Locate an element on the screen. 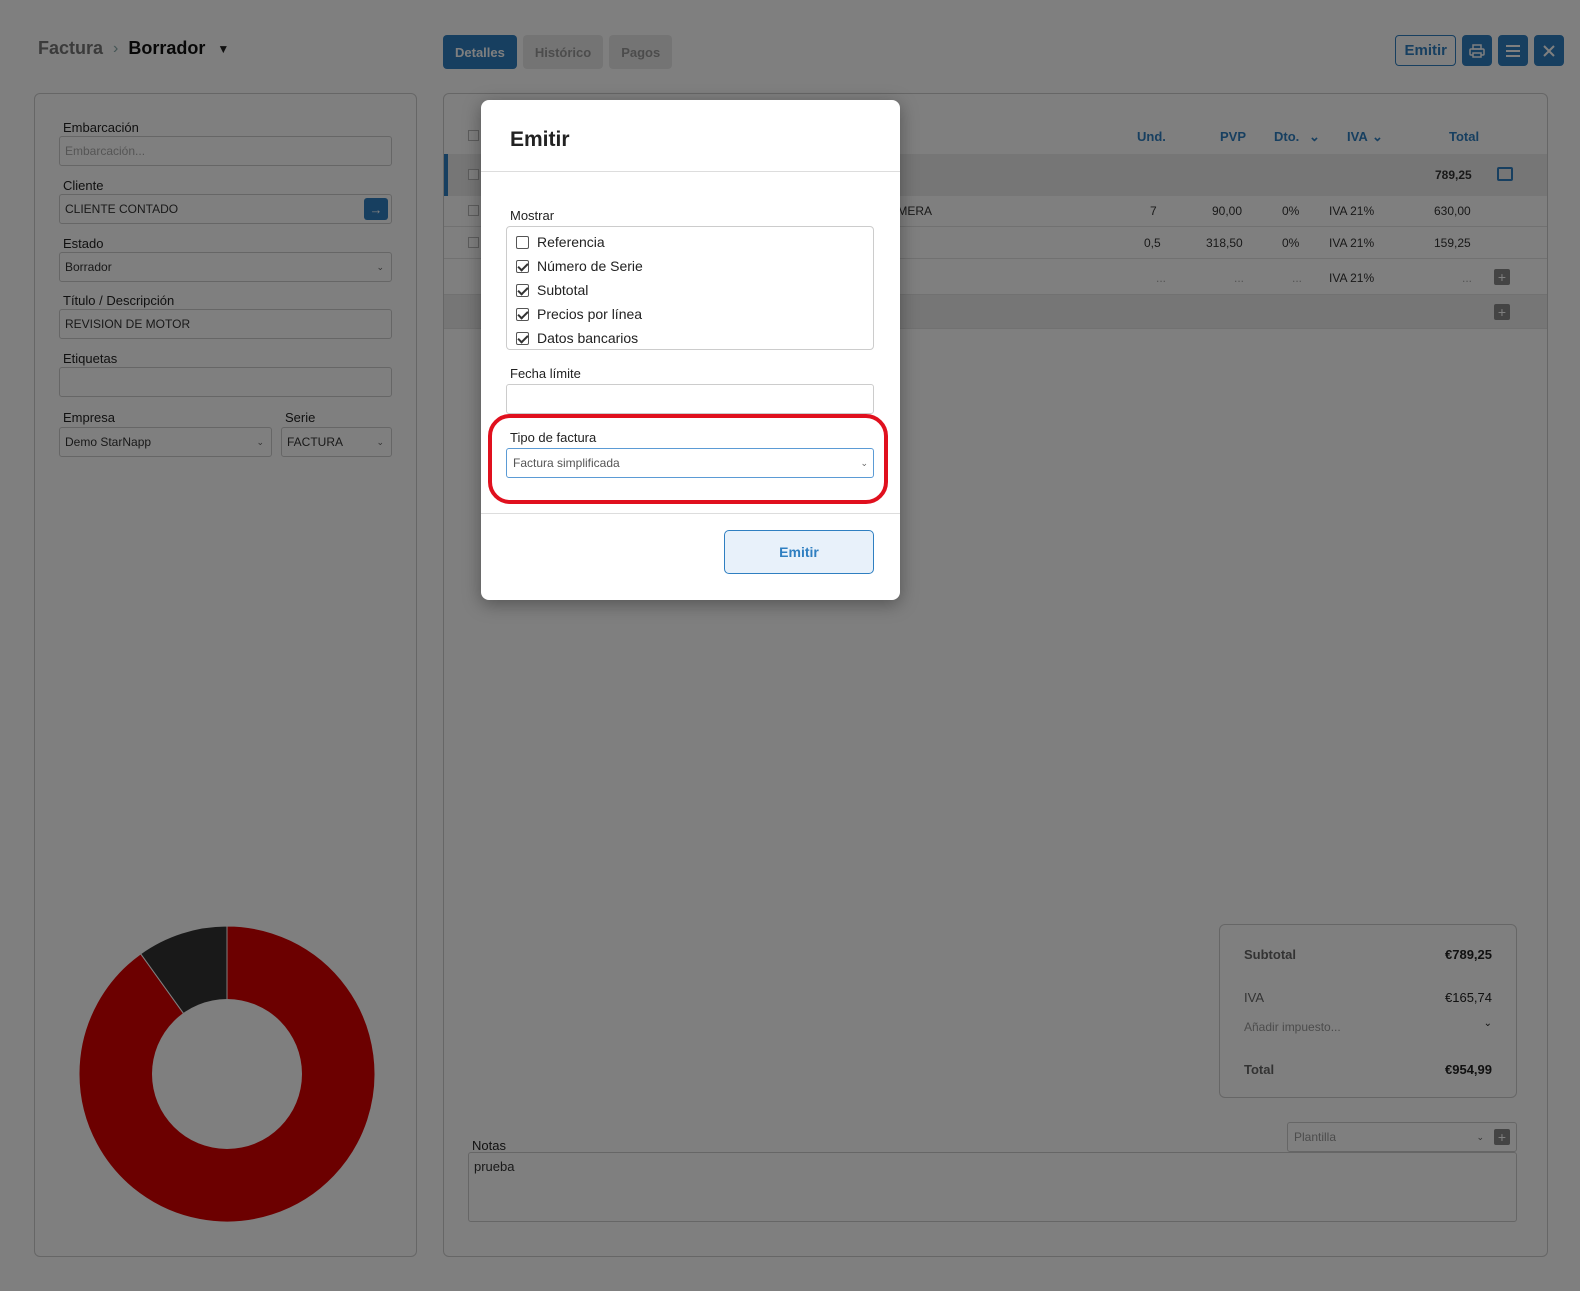 This screenshot has width=1580, height=1291. chevron-down-icon: ⌄ is located at coordinates (864, 462).